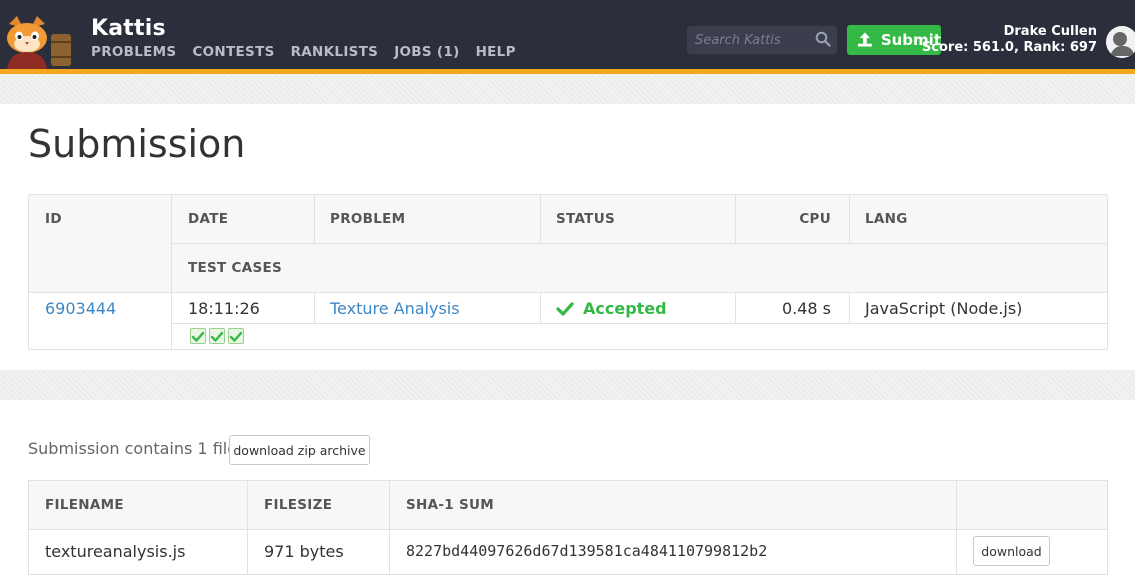 Image resolution: width=1135 pixels, height=577 pixels. I want to click on submission-date: 18:11:26, so click(224, 308).